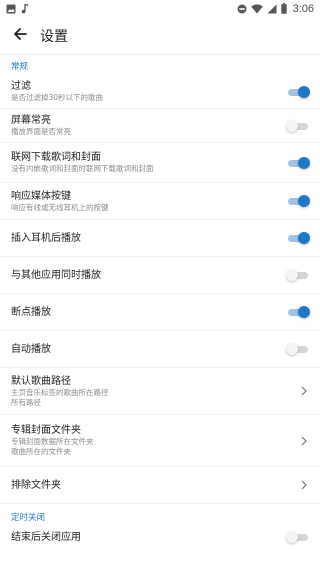 The height and width of the screenshot is (568, 320). I want to click on setting-media-buttons: 响应媒体按键 响应有线或无线耳机上的按键, so click(160, 201).